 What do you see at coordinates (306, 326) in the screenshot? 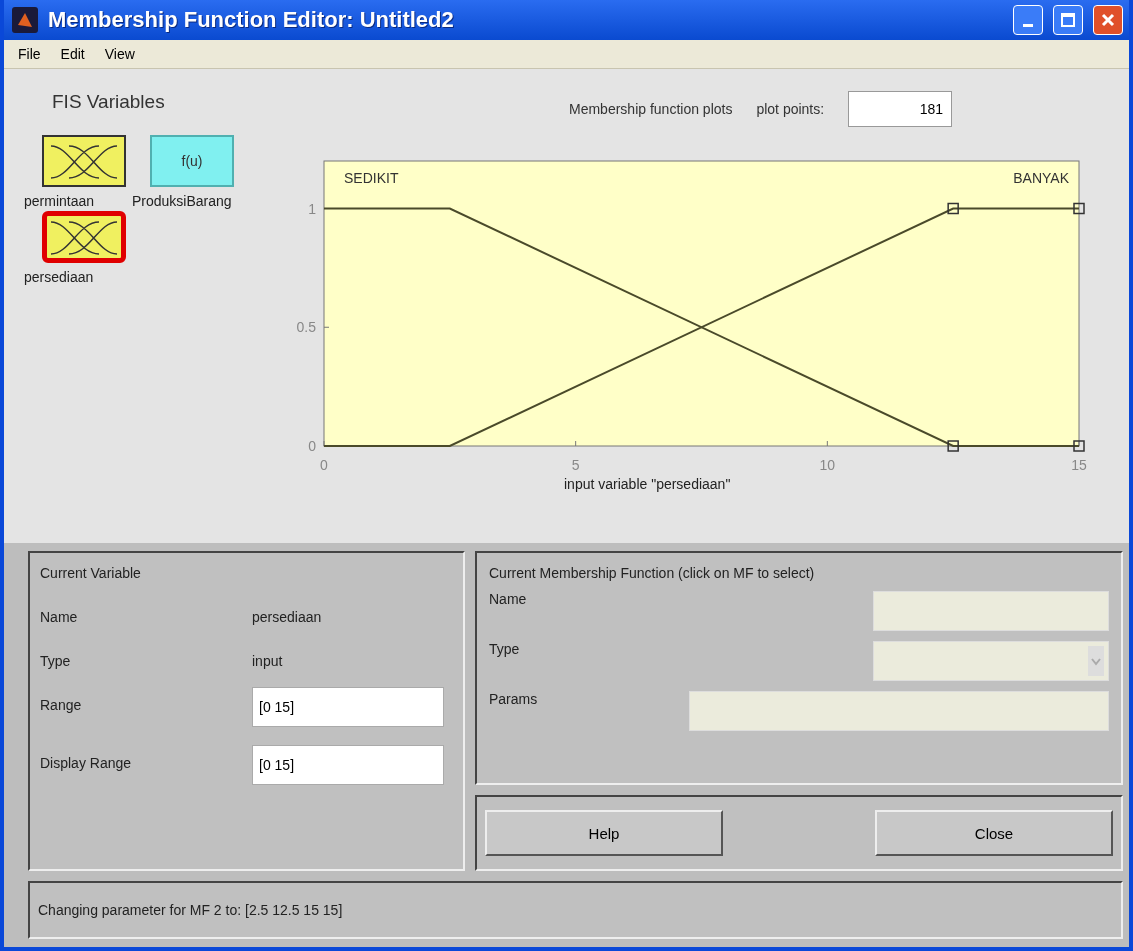
I see `y-tick-label: 0.5` at bounding box center [306, 326].